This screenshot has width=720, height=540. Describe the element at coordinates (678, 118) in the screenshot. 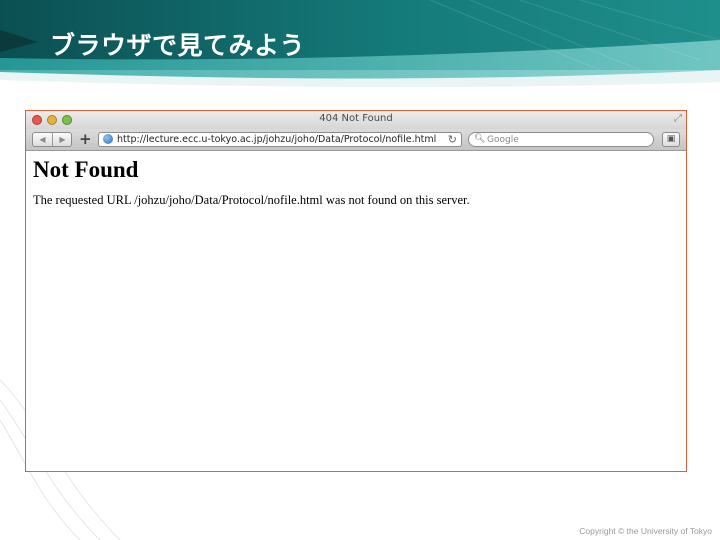

I see `fullscreen-icon: ⤢` at that location.